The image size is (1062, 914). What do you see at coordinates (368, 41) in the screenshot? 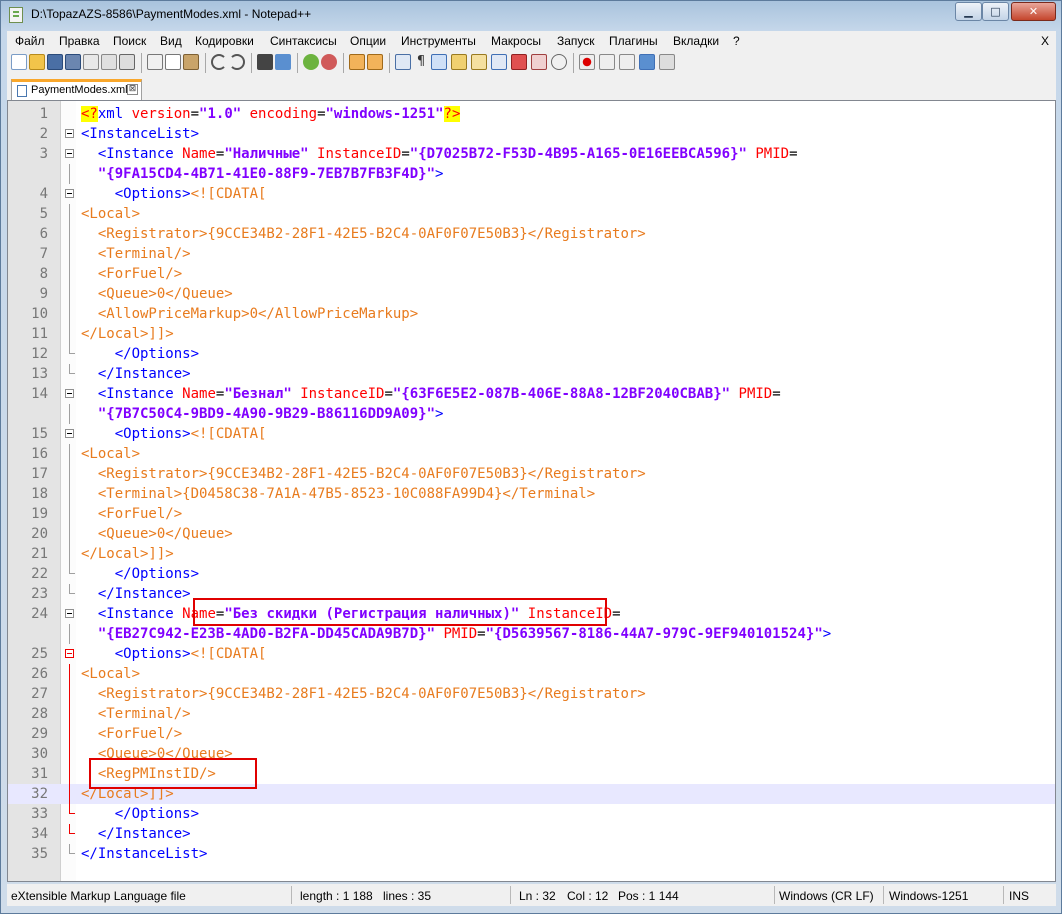
I see `menu-options: Опции` at bounding box center [368, 41].